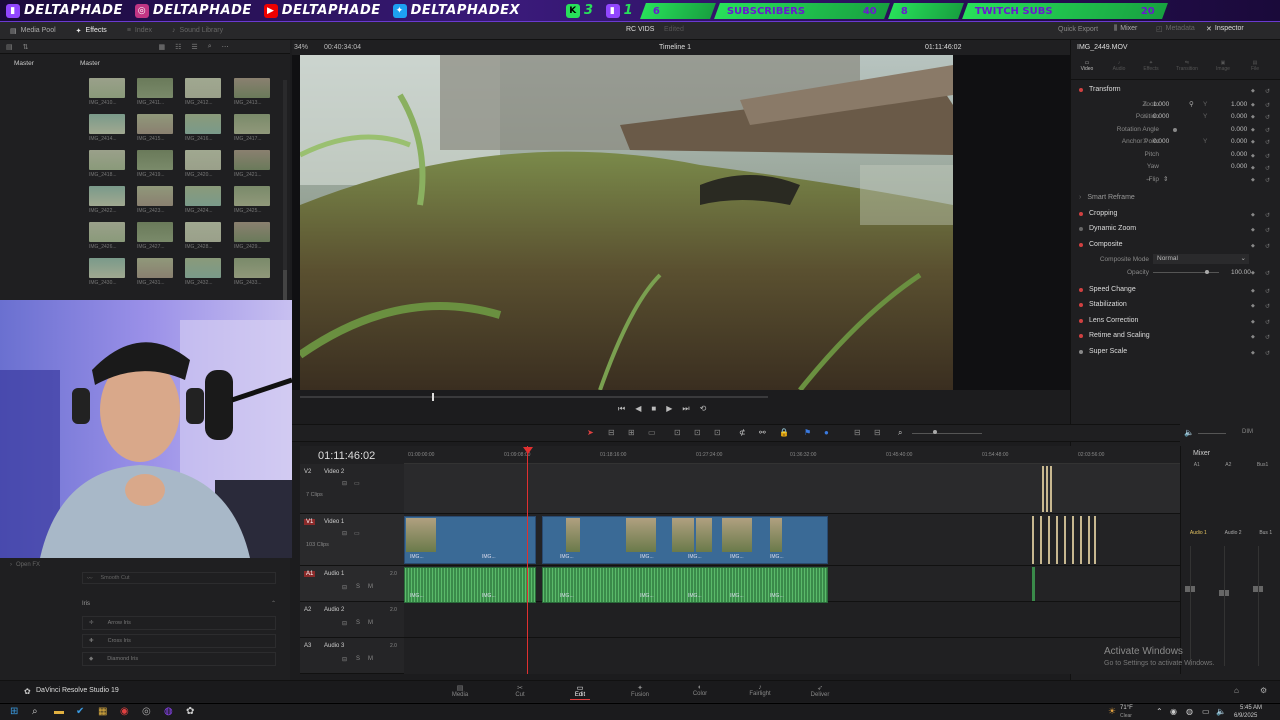 Image resolution: width=1280 pixels, height=720 pixels. What do you see at coordinates (352, 489) in the screenshot?
I see `track-v2-header: V2 Video 2 ⊟ ▭ 7 Clips` at bounding box center [352, 489].